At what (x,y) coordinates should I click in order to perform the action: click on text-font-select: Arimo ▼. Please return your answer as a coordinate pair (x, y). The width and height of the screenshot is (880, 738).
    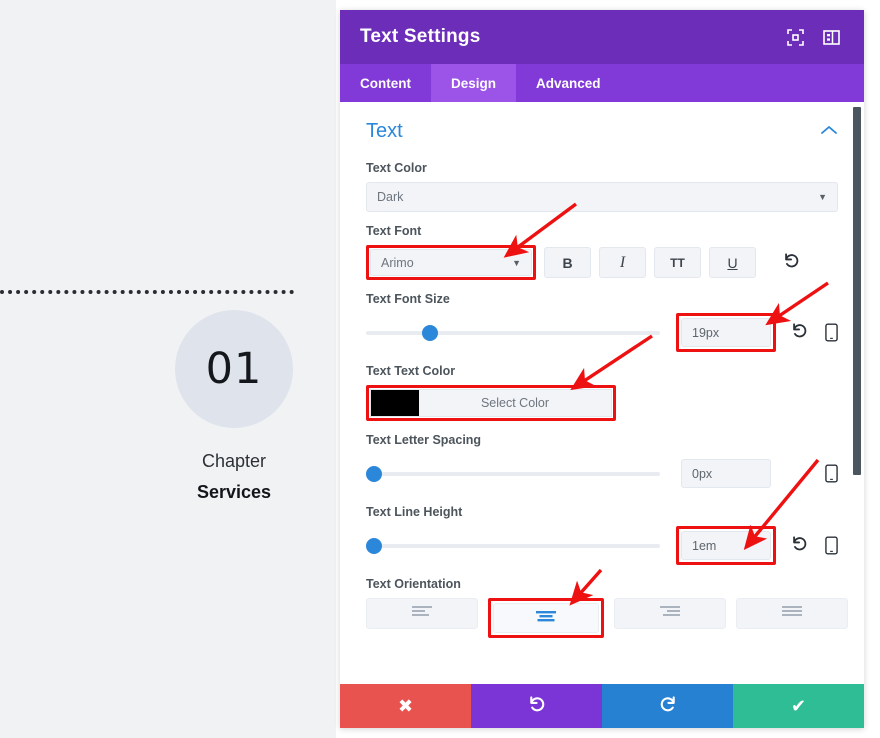
    Looking at the image, I should click on (451, 262).